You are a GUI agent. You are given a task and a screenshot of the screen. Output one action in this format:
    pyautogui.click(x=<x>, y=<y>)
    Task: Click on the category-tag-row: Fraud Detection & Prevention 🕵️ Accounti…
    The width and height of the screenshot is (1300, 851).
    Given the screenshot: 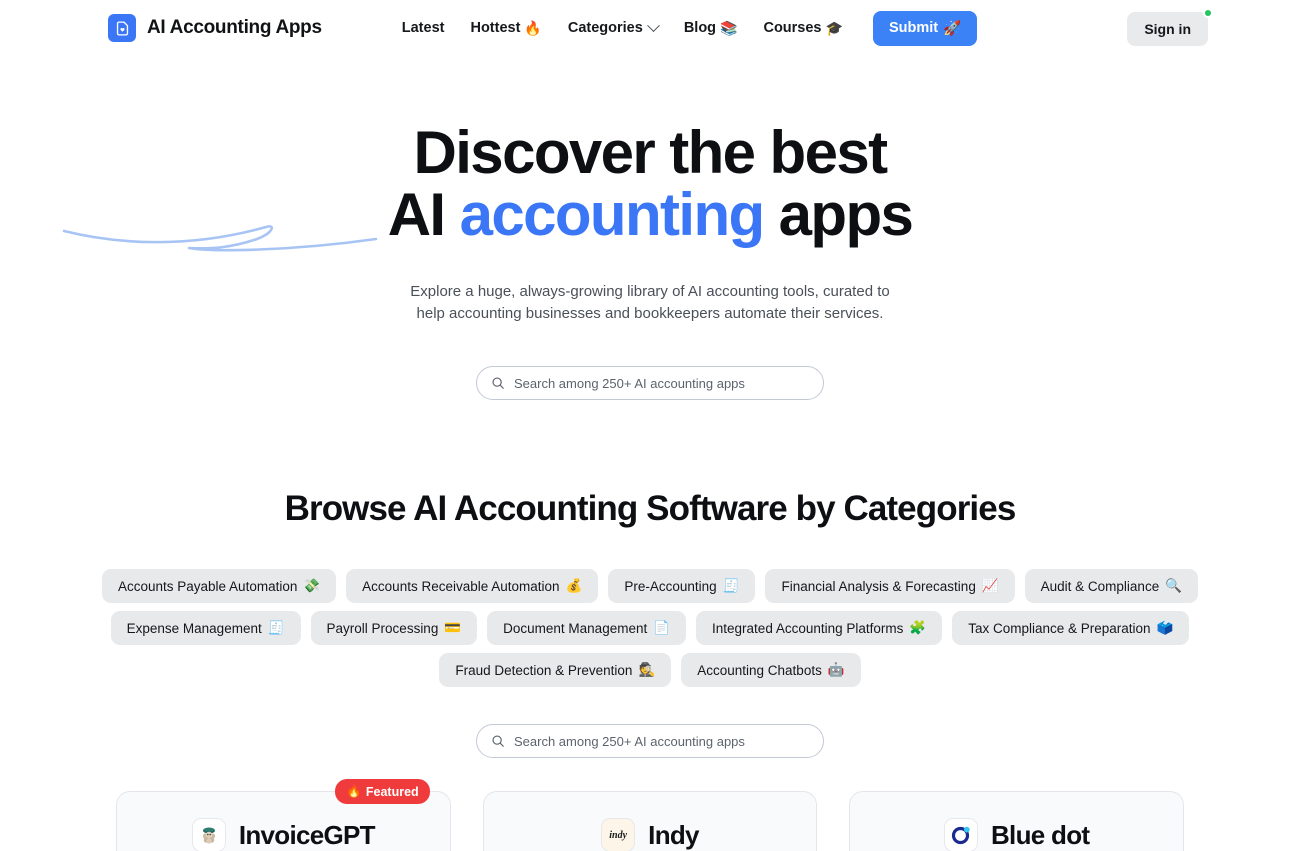 What is the action you would take?
    pyautogui.click(x=650, y=670)
    